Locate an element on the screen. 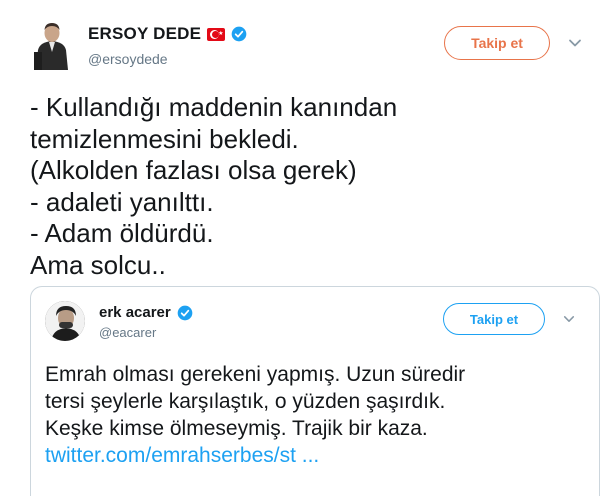 The width and height of the screenshot is (616, 503). tweet-text-line: - adaleti yanılttı. is located at coordinates (122, 201).